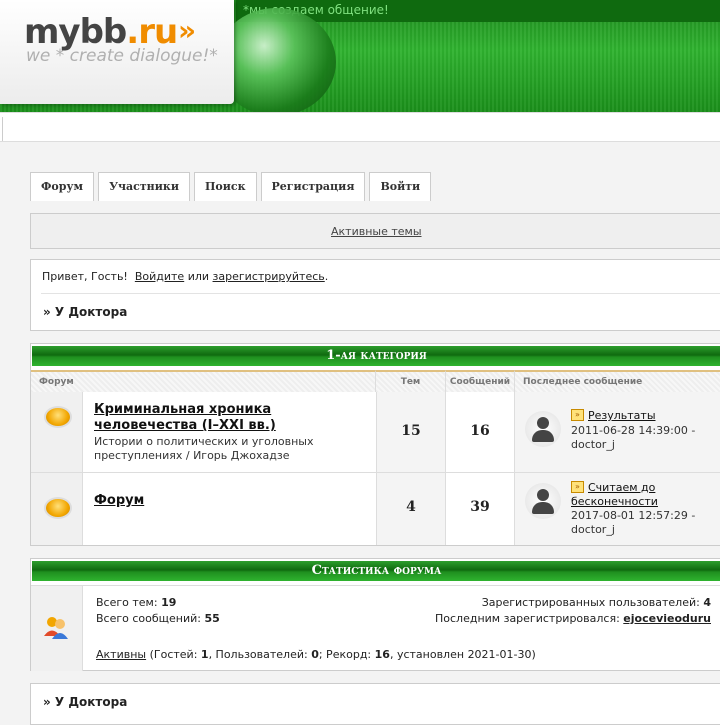 The image size is (720, 725). What do you see at coordinates (480, 431) in the screenshot?
I see `forum-posts-count: 16` at bounding box center [480, 431].